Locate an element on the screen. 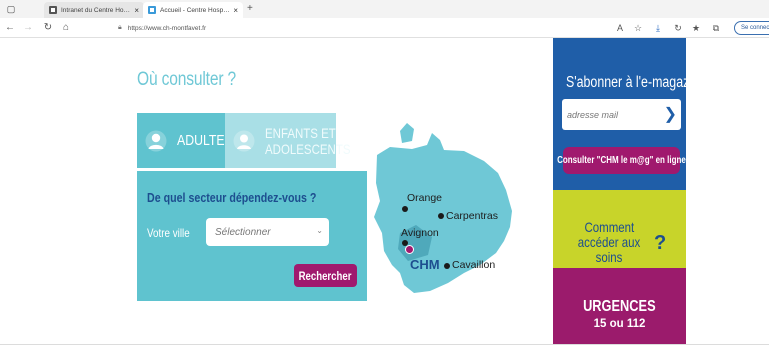 This screenshot has height=347, width=769. submit-arrow-icon: ❯ is located at coordinates (670, 114).